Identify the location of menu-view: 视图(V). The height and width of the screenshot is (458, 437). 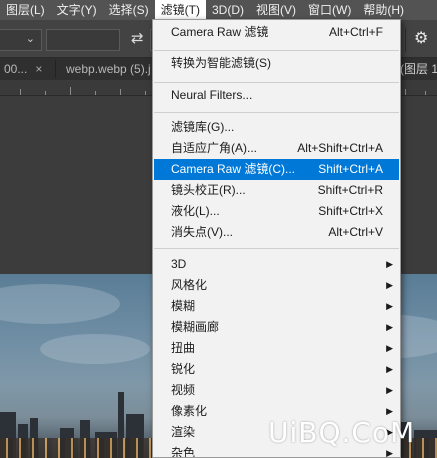
(276, 10).